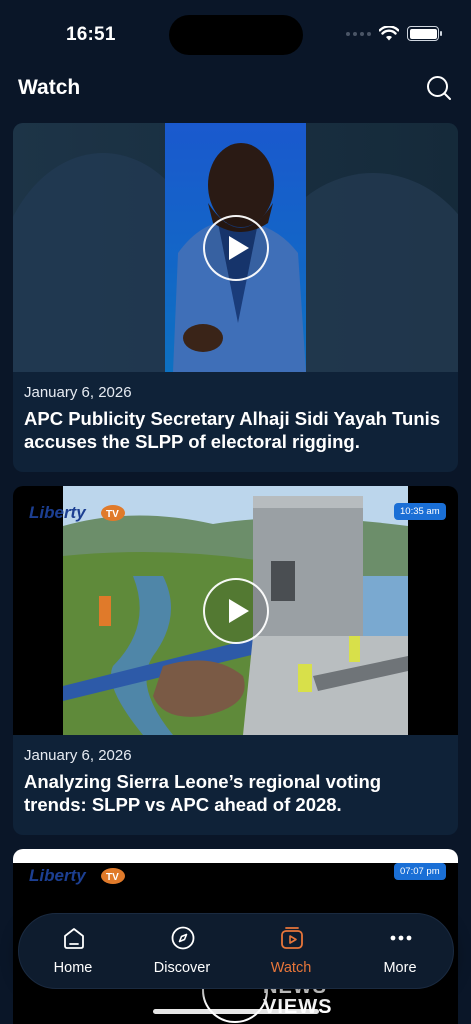 Image resolution: width=471 pixels, height=1024 pixels. What do you see at coordinates (49, 87) in the screenshot?
I see `page-title: Watch` at bounding box center [49, 87].